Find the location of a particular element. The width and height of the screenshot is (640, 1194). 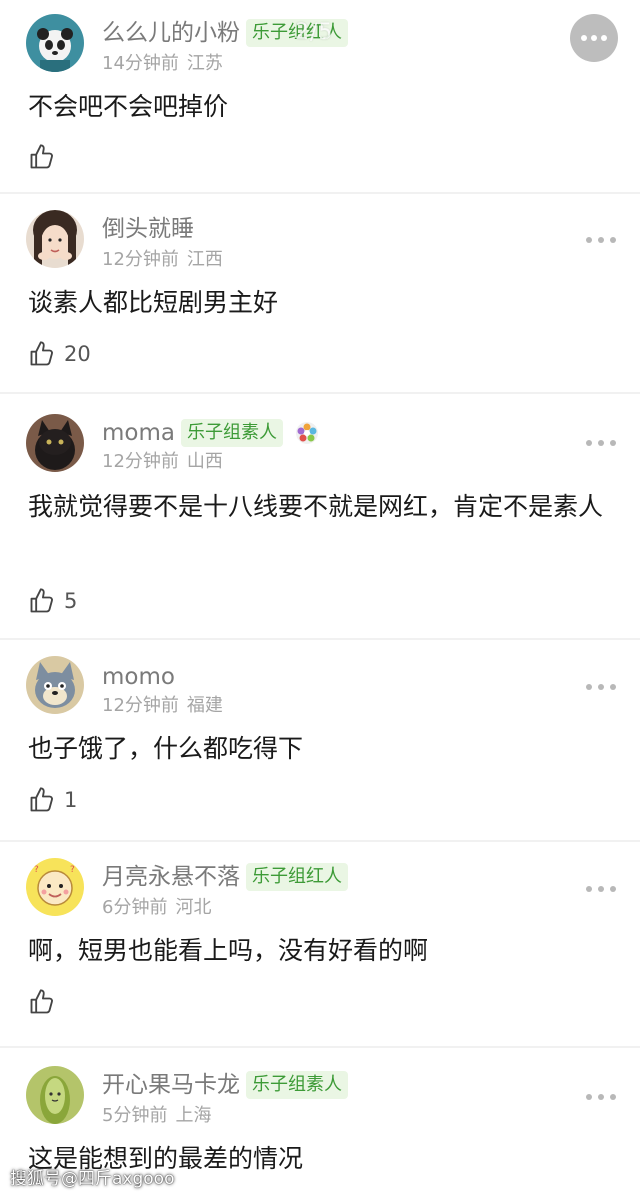

comment-header: 开心果马卡龙 乐子组素人 is located at coordinates (225, 1085).